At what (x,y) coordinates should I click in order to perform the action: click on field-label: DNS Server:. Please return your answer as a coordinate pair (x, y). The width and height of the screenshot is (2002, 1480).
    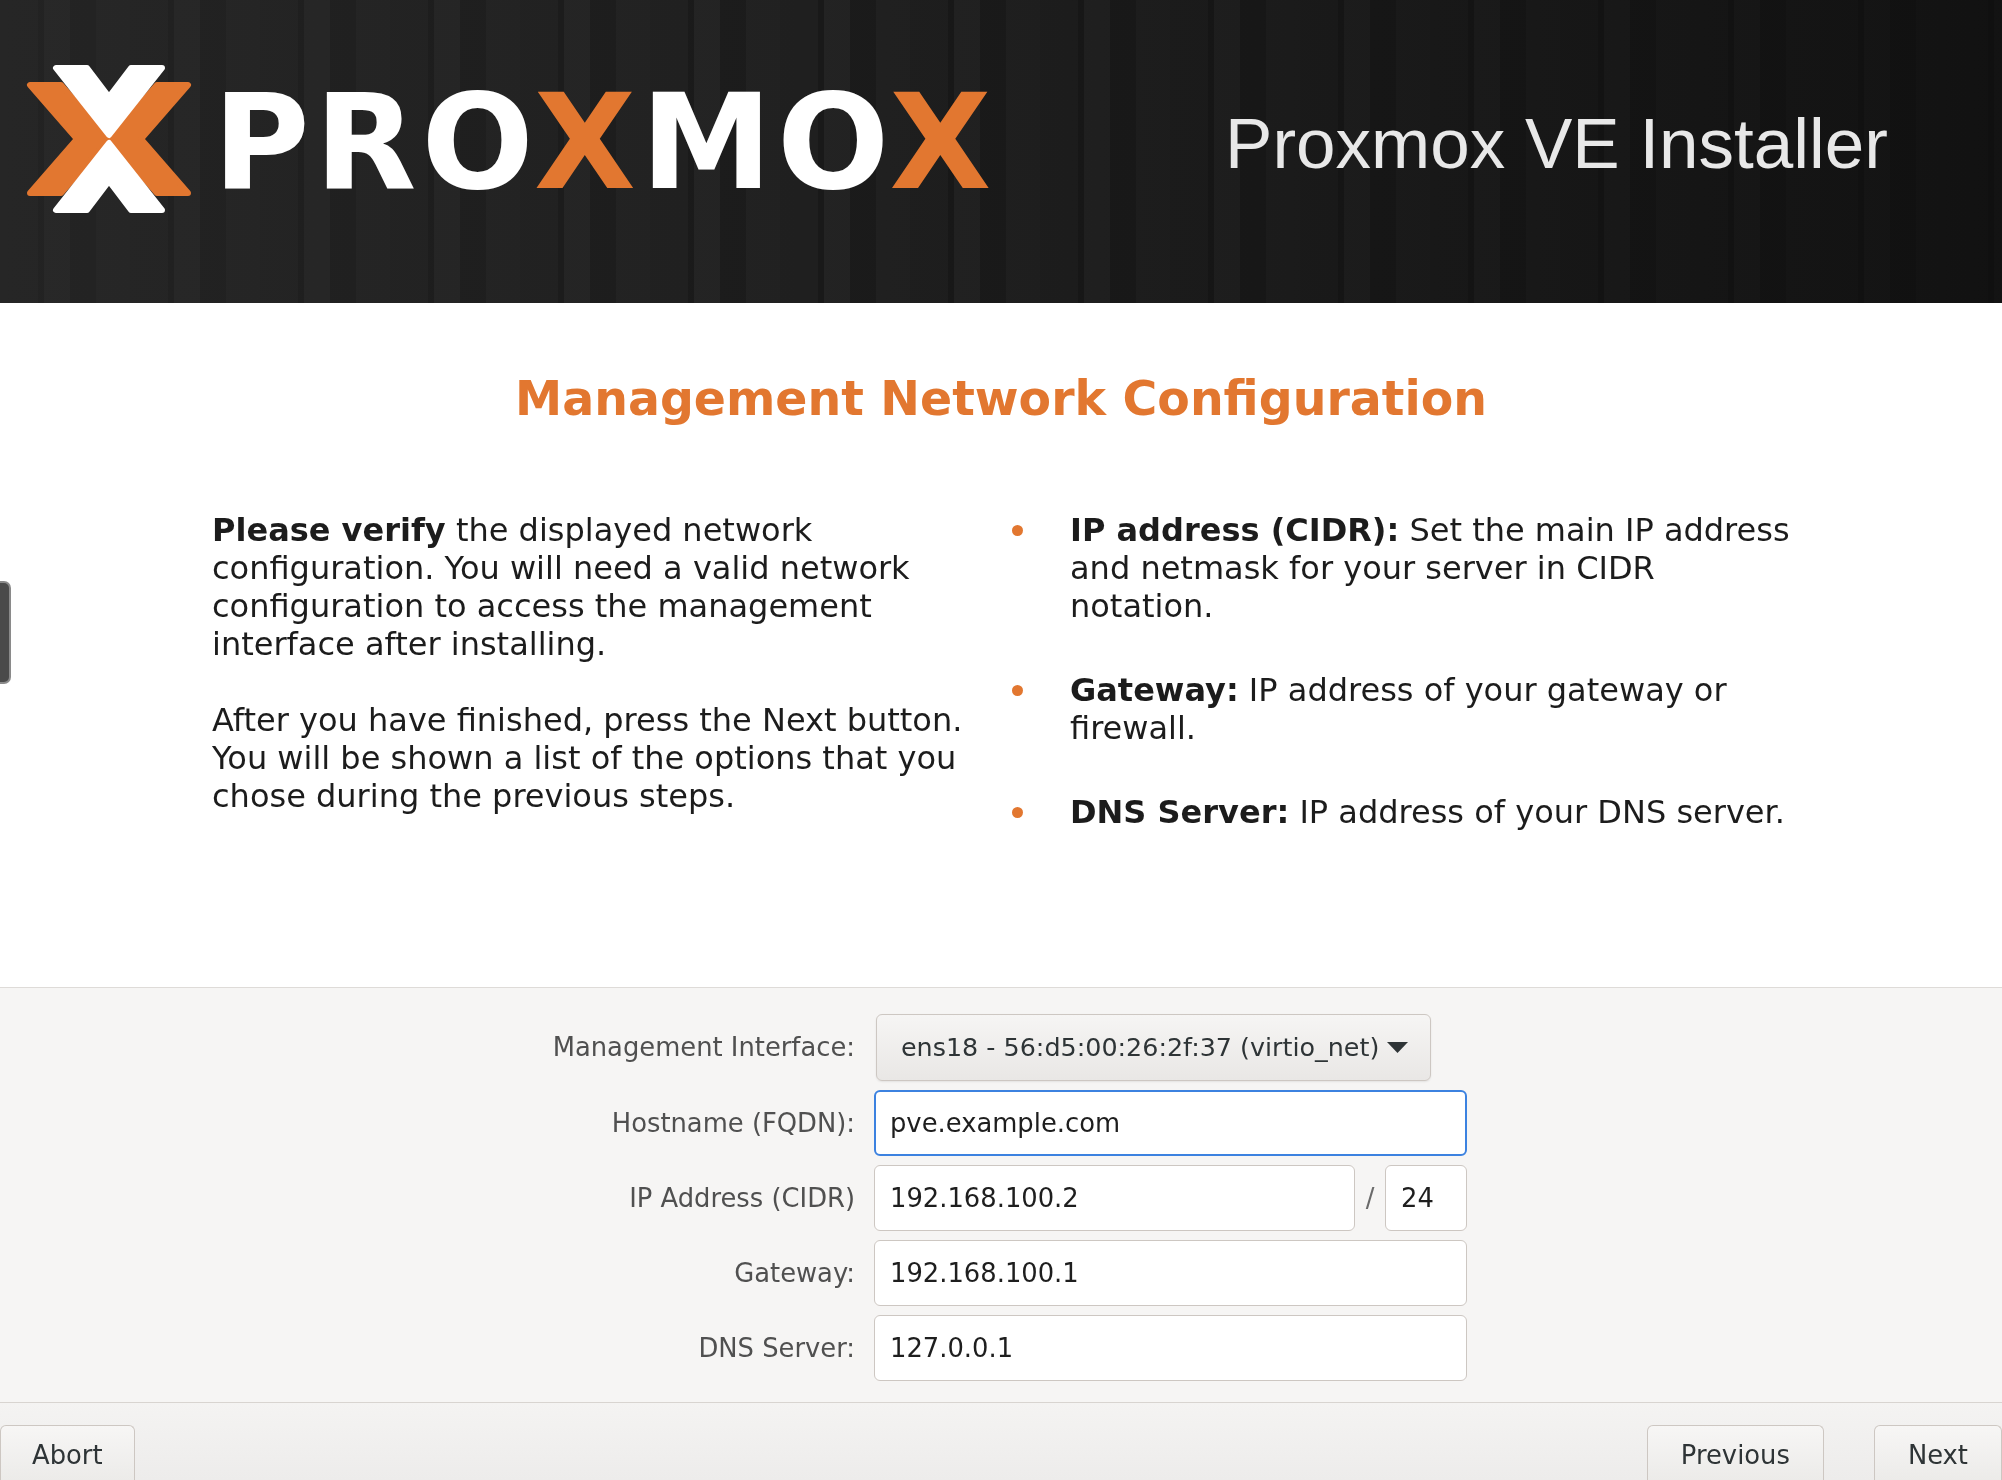
    Looking at the image, I should click on (776, 1348).